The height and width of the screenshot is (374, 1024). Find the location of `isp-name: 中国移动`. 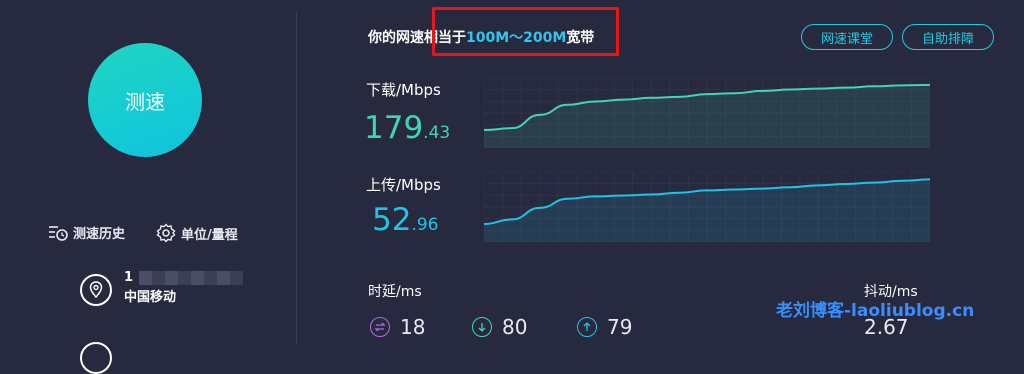

isp-name: 中国移动 is located at coordinates (150, 297).